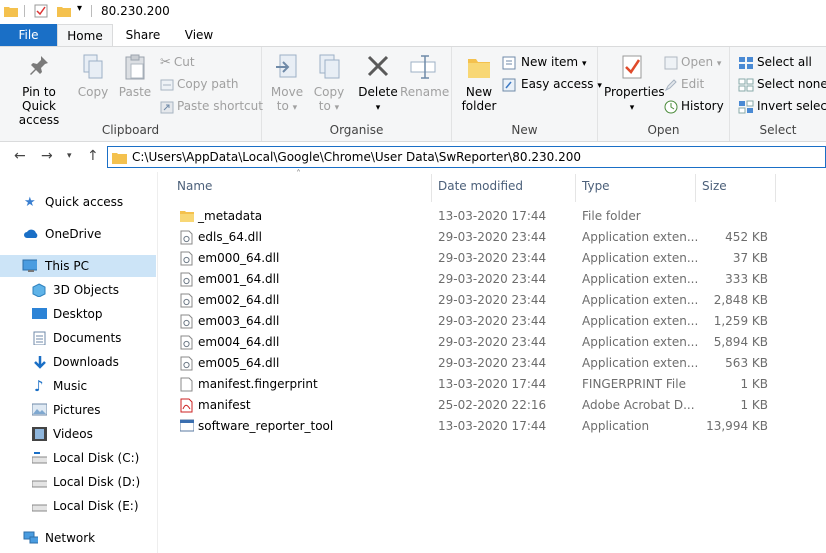 This screenshot has width=826, height=553. Describe the element at coordinates (782, 106) in the screenshot. I see `invert-selection-button: Invert selectio` at that location.